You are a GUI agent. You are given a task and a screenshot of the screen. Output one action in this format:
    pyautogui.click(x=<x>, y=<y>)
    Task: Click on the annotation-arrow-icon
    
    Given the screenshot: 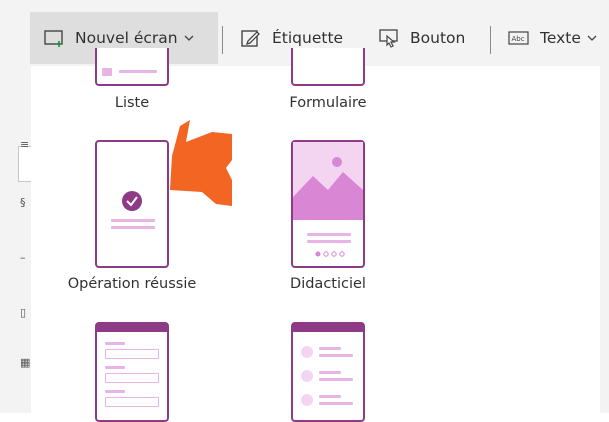 What is the action you would take?
    pyautogui.click(x=201, y=163)
    